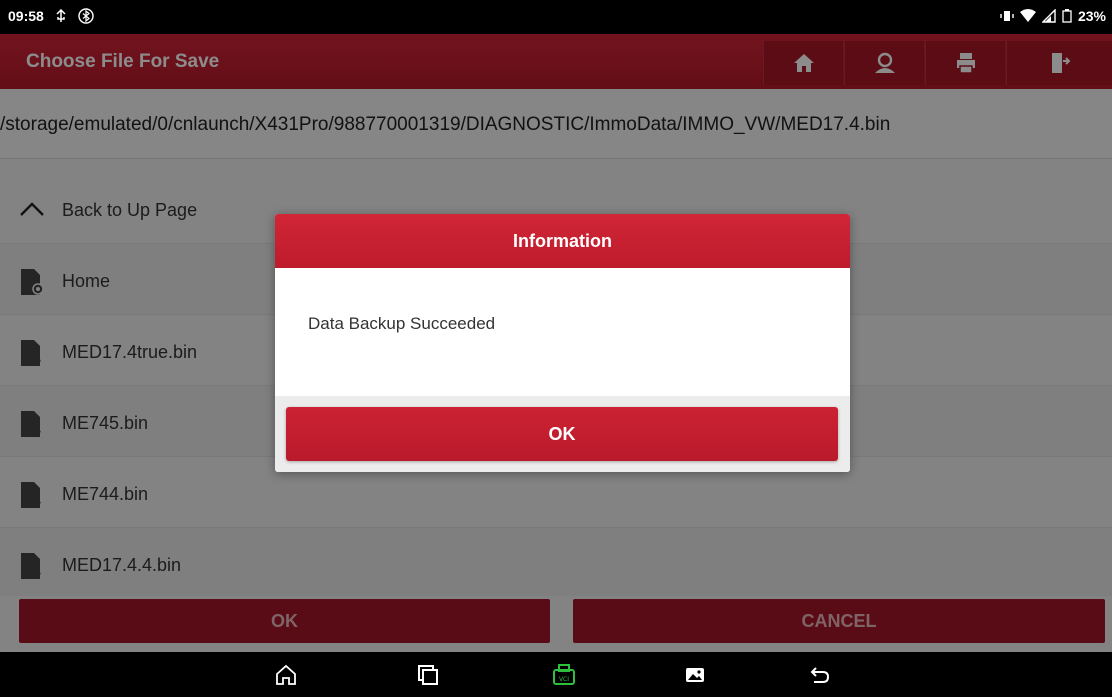 The width and height of the screenshot is (1112, 697). I want to click on battery-icon, so click(1067, 16).